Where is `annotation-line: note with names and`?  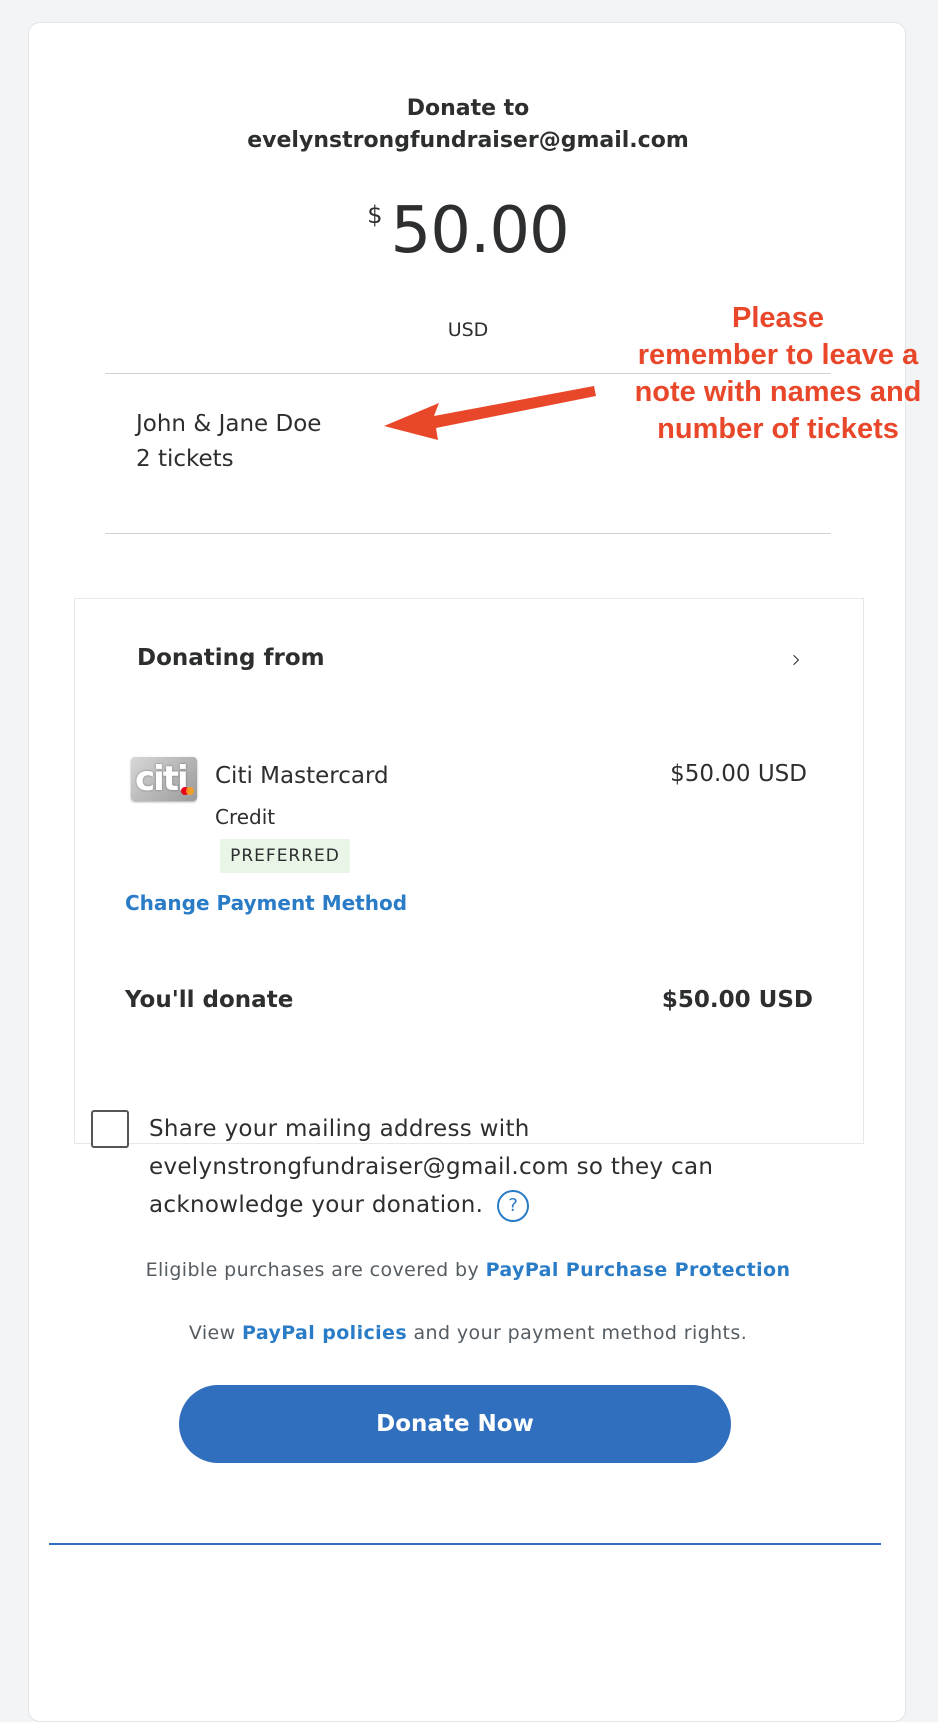
annotation-line: note with names and is located at coordinates (778, 392).